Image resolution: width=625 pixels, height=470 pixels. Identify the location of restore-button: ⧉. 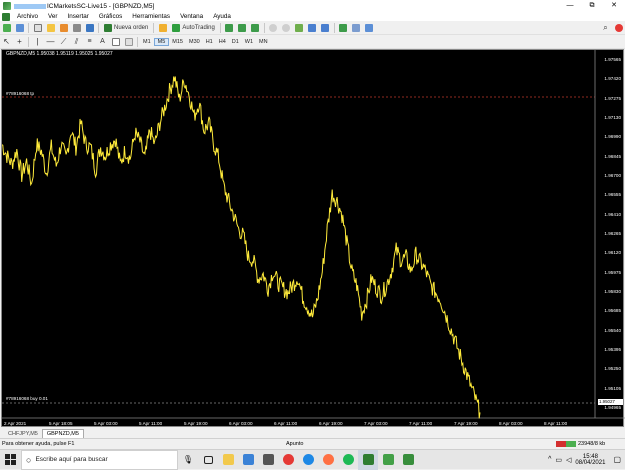
(592, 6).